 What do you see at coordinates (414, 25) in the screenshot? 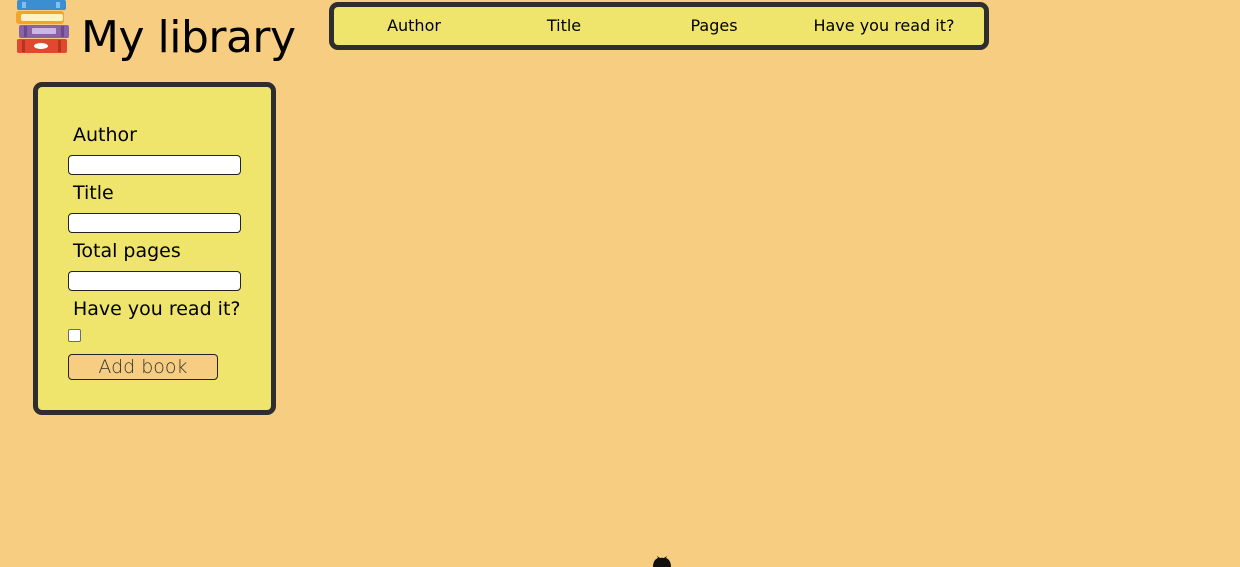
I see `column-header-author: Author` at bounding box center [414, 25].